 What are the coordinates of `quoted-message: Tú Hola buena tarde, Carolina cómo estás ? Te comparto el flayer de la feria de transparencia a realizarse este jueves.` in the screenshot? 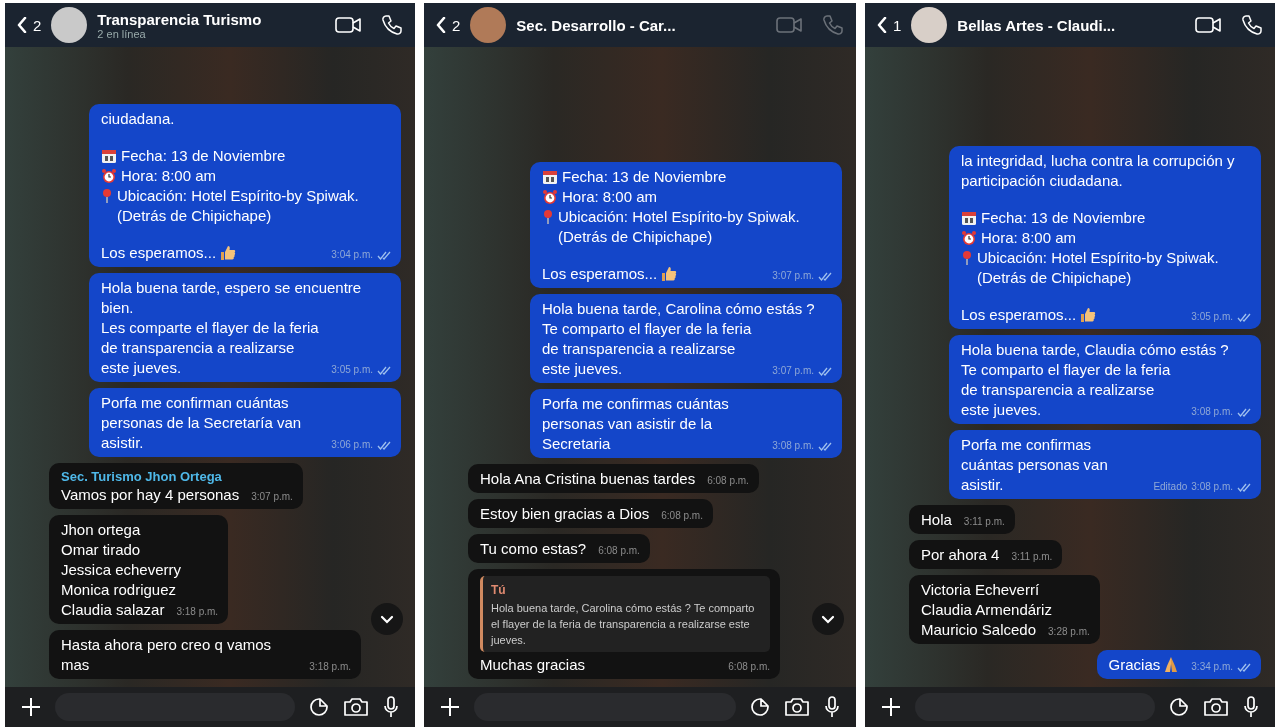 It's located at (625, 614).